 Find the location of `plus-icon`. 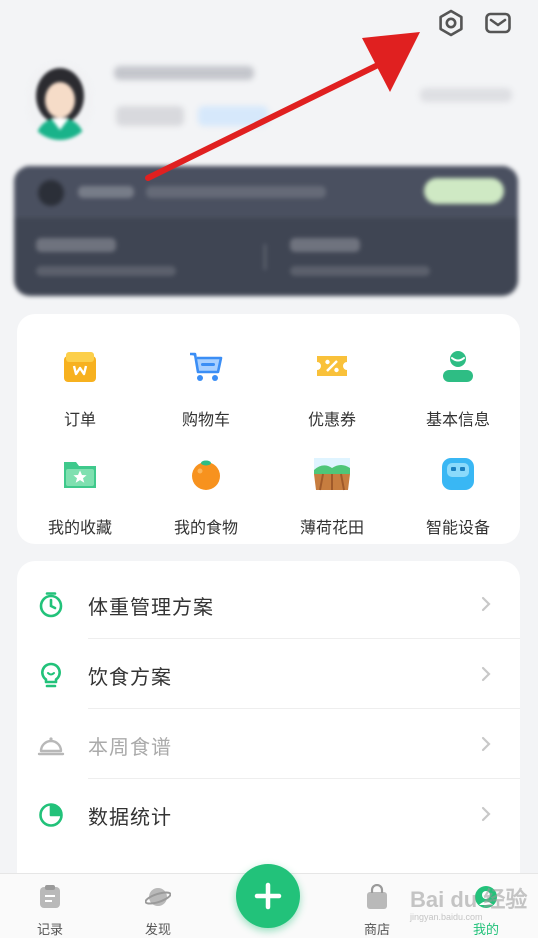

plus-icon is located at coordinates (268, 896).